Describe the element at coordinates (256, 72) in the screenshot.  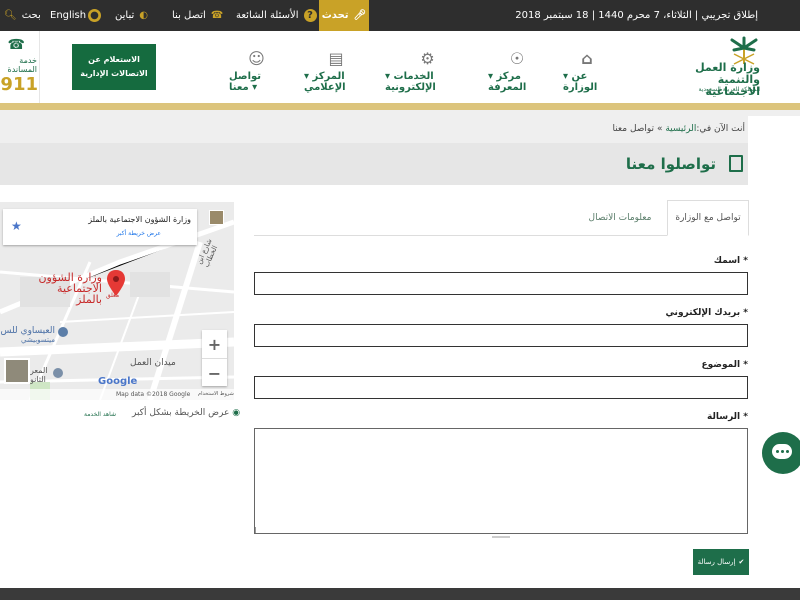
I see `nav-contact: ☺ تواصل معنا ▾` at that location.